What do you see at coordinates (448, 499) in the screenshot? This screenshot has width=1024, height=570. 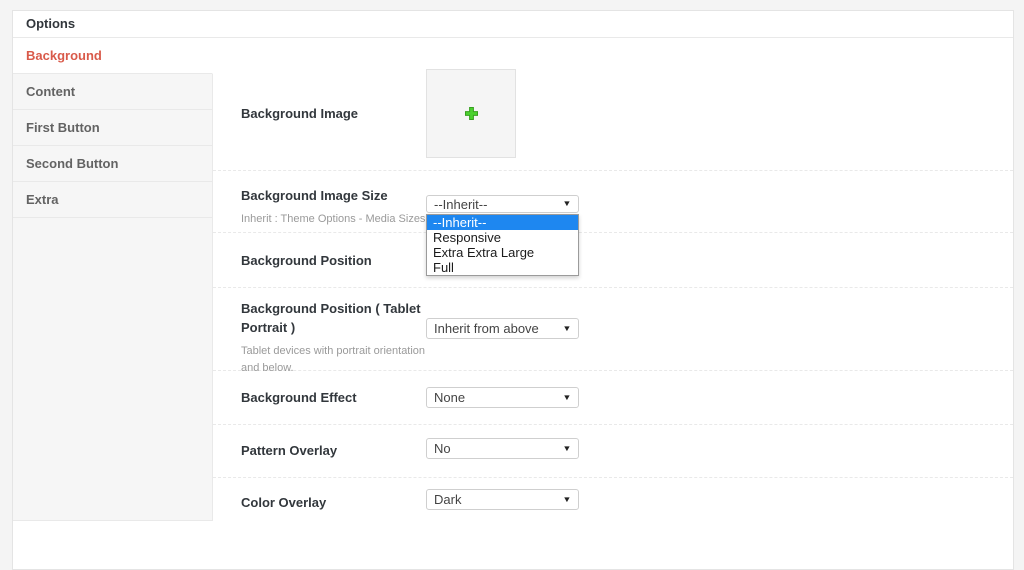 I see `select-value: Dark` at bounding box center [448, 499].